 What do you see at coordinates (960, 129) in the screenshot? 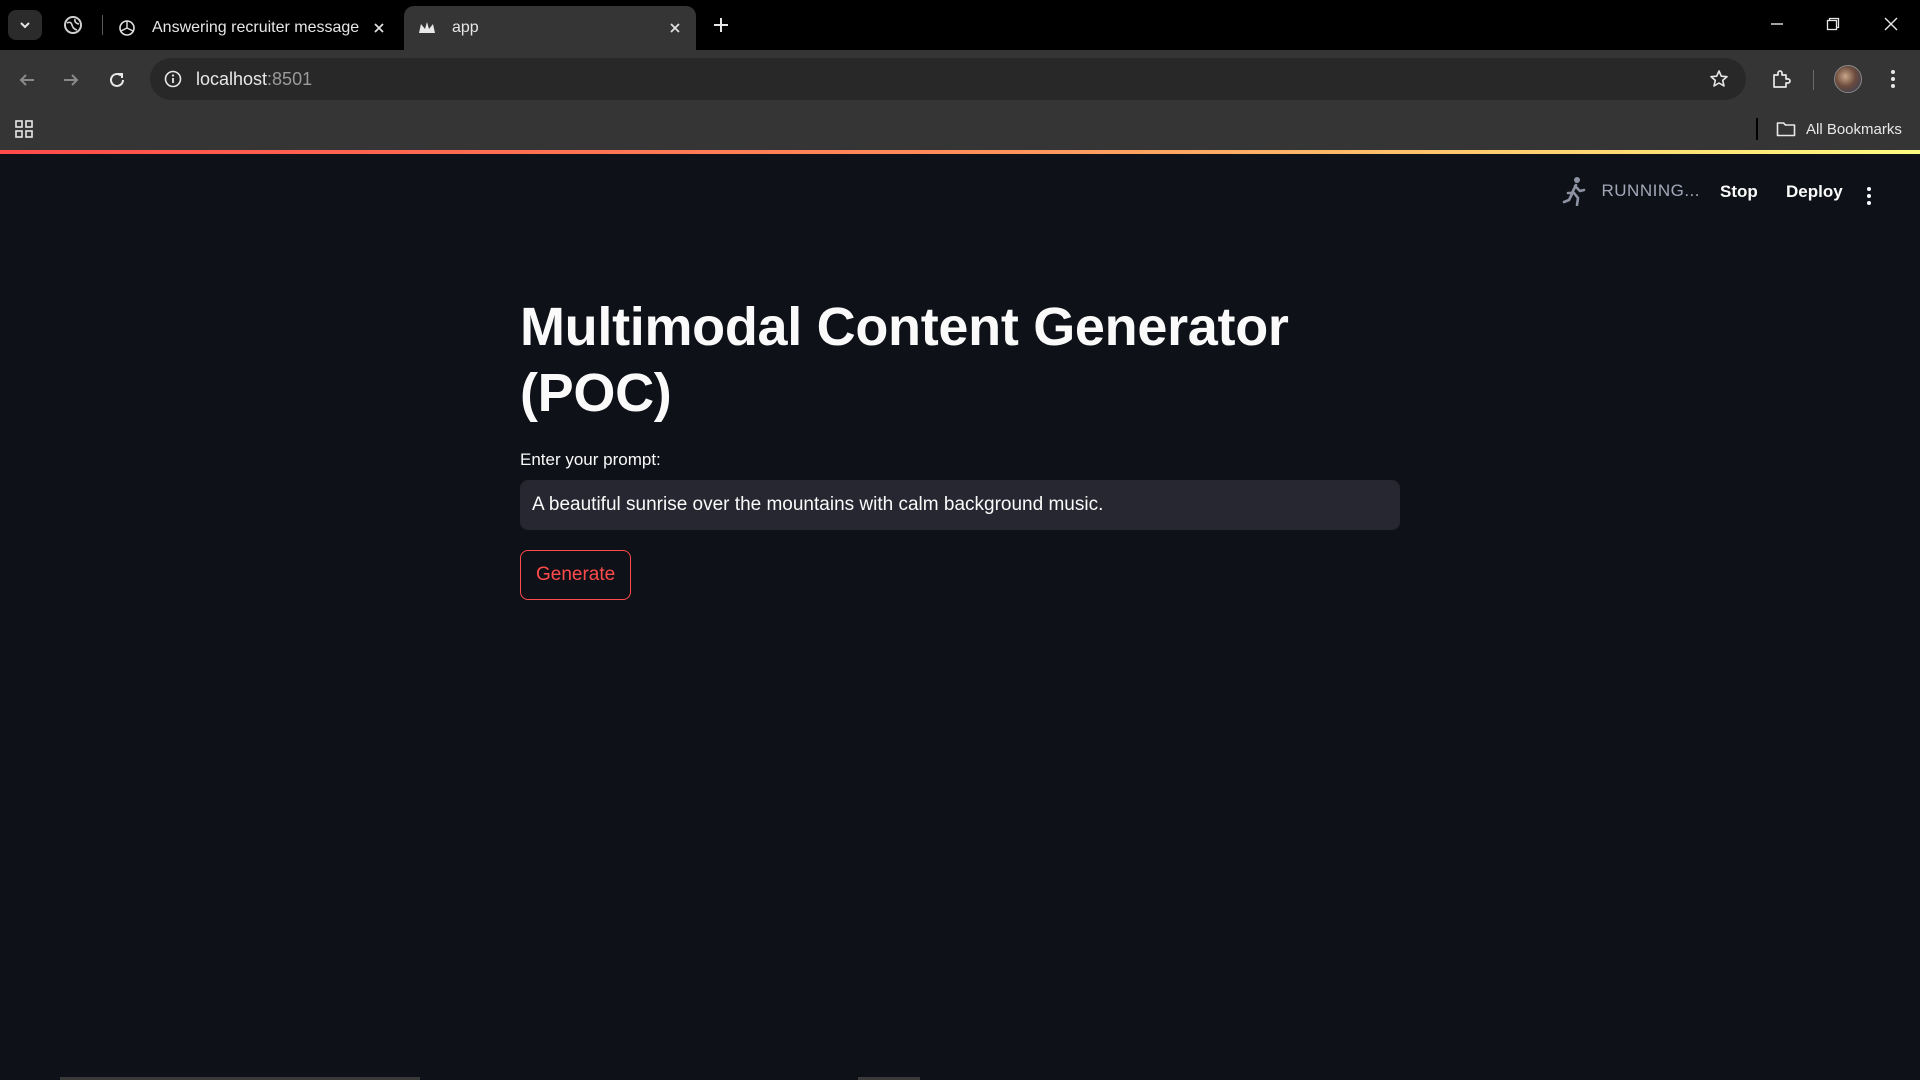
I see `bookmarks-bar: All Bookmarks` at bounding box center [960, 129].